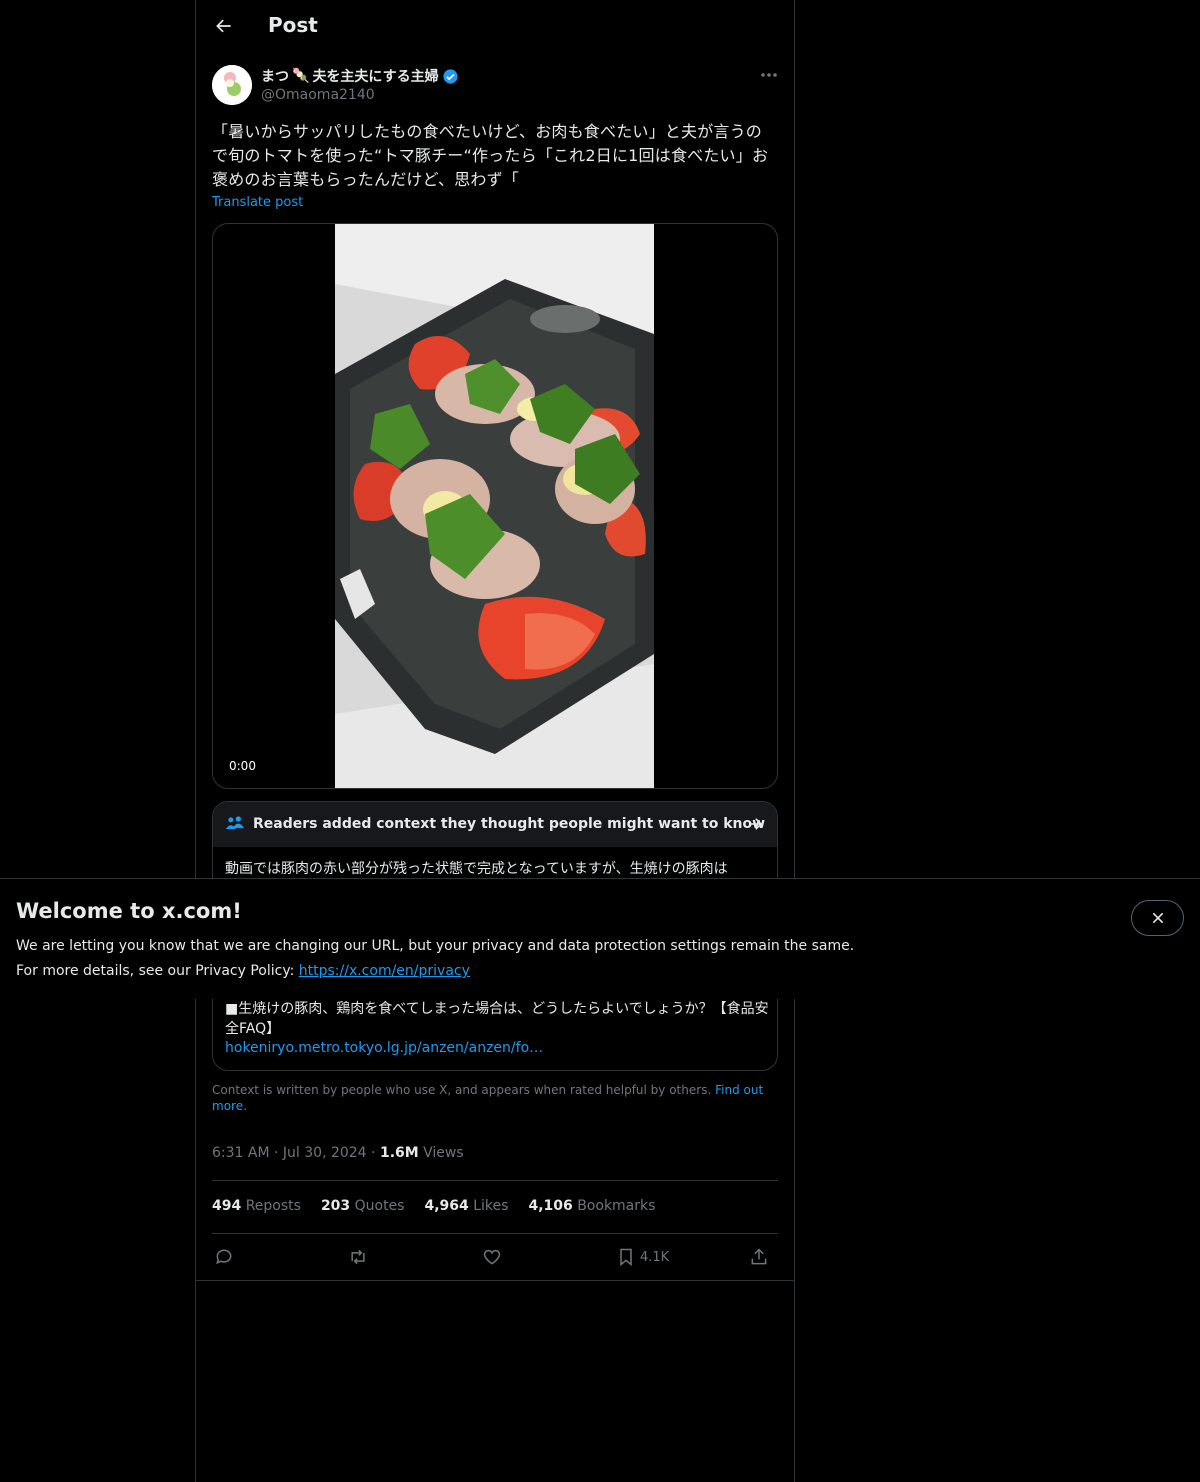  I want to click on author-name: まつ 🍡 夫を主夫にする主婦, so click(360, 76).